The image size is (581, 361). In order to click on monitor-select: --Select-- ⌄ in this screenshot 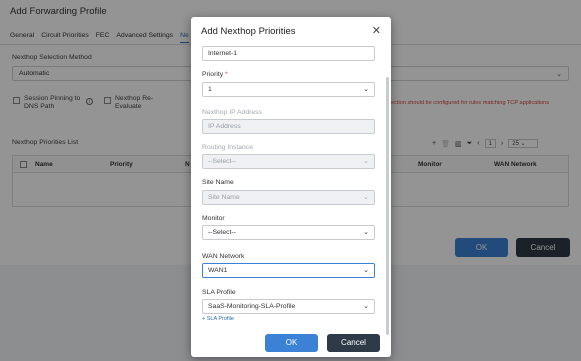, I will do `click(288, 232)`.